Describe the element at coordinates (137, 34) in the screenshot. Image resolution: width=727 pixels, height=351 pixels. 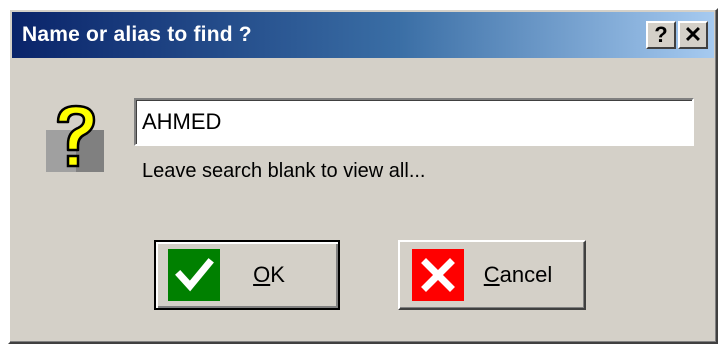
I see `dialog-title: Name or alias to find ?` at that location.